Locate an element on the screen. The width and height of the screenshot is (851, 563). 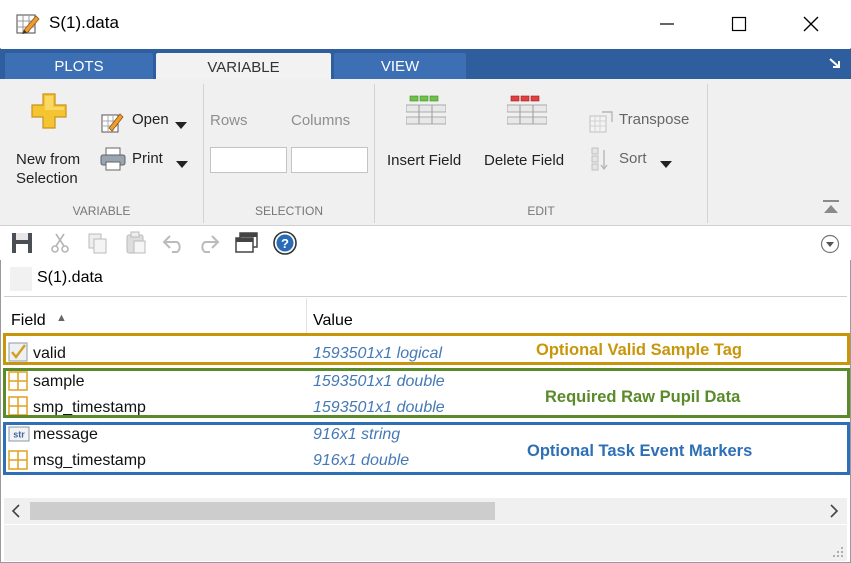
minimize-icon is located at coordinates (667, 24).